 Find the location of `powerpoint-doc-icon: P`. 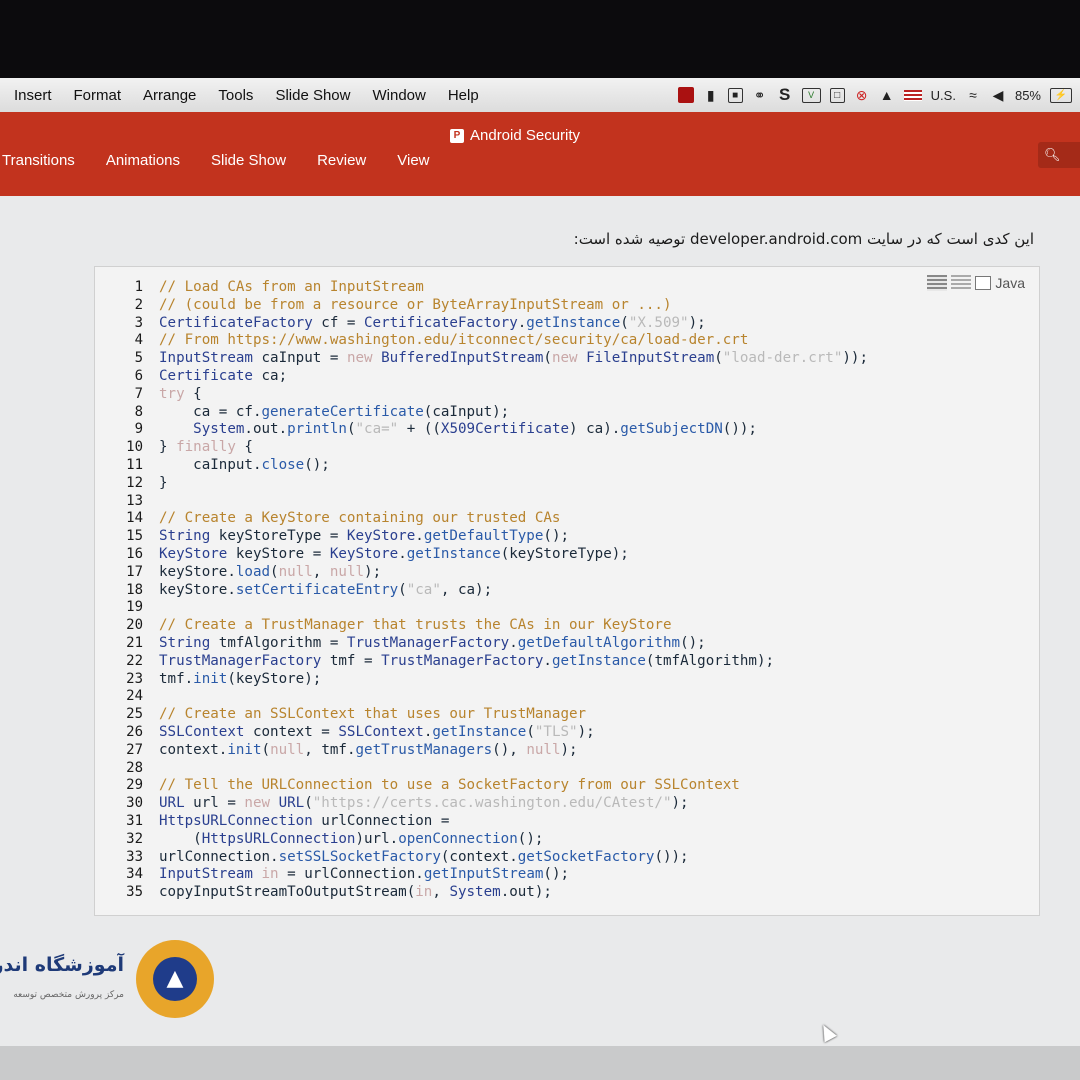

powerpoint-doc-icon: P is located at coordinates (457, 135).